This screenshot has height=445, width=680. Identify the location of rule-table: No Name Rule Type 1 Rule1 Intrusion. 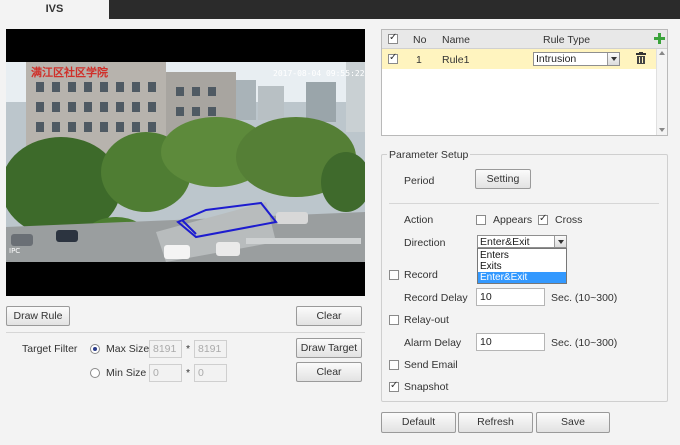
(524, 82).